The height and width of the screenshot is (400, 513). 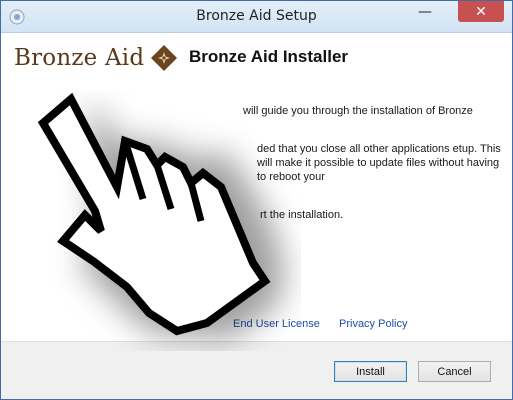 I want to click on start-install-text: rt the installation., so click(x=302, y=215).